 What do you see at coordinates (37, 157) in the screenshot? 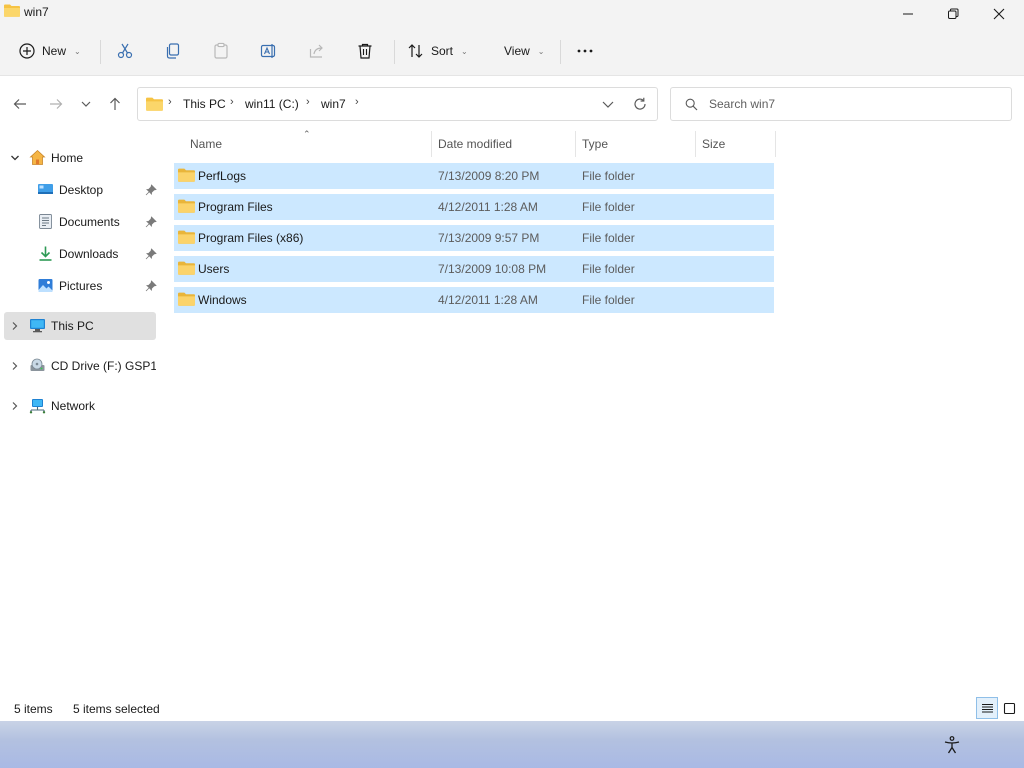
I see `home-icon` at bounding box center [37, 157].